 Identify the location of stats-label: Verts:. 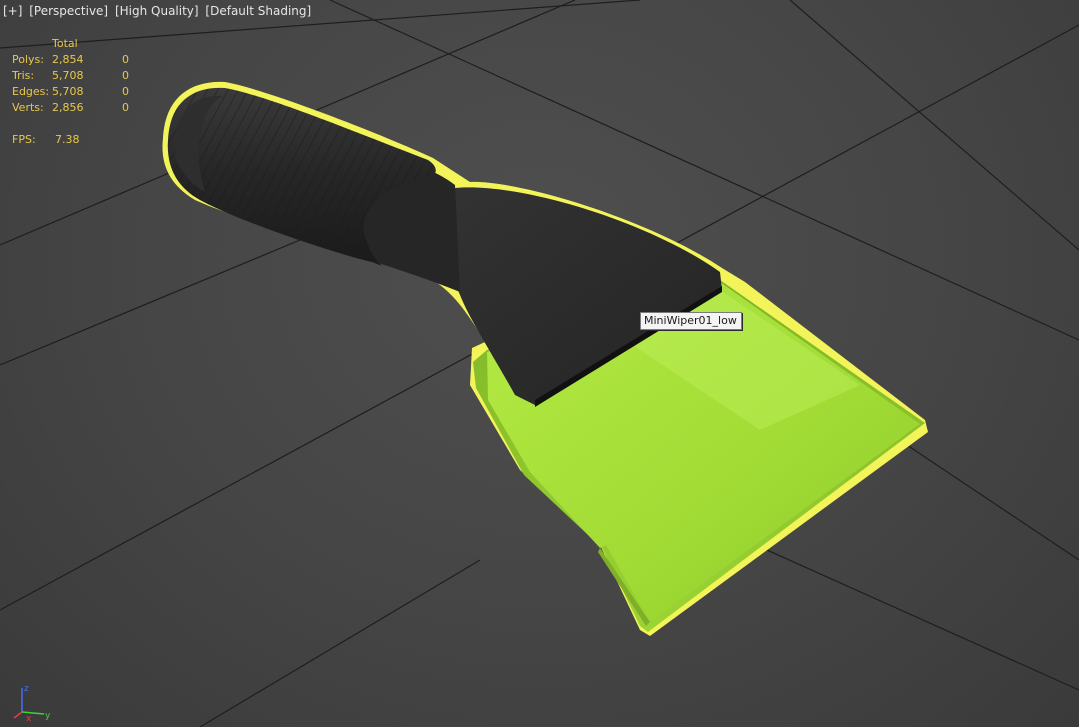
(28, 107).